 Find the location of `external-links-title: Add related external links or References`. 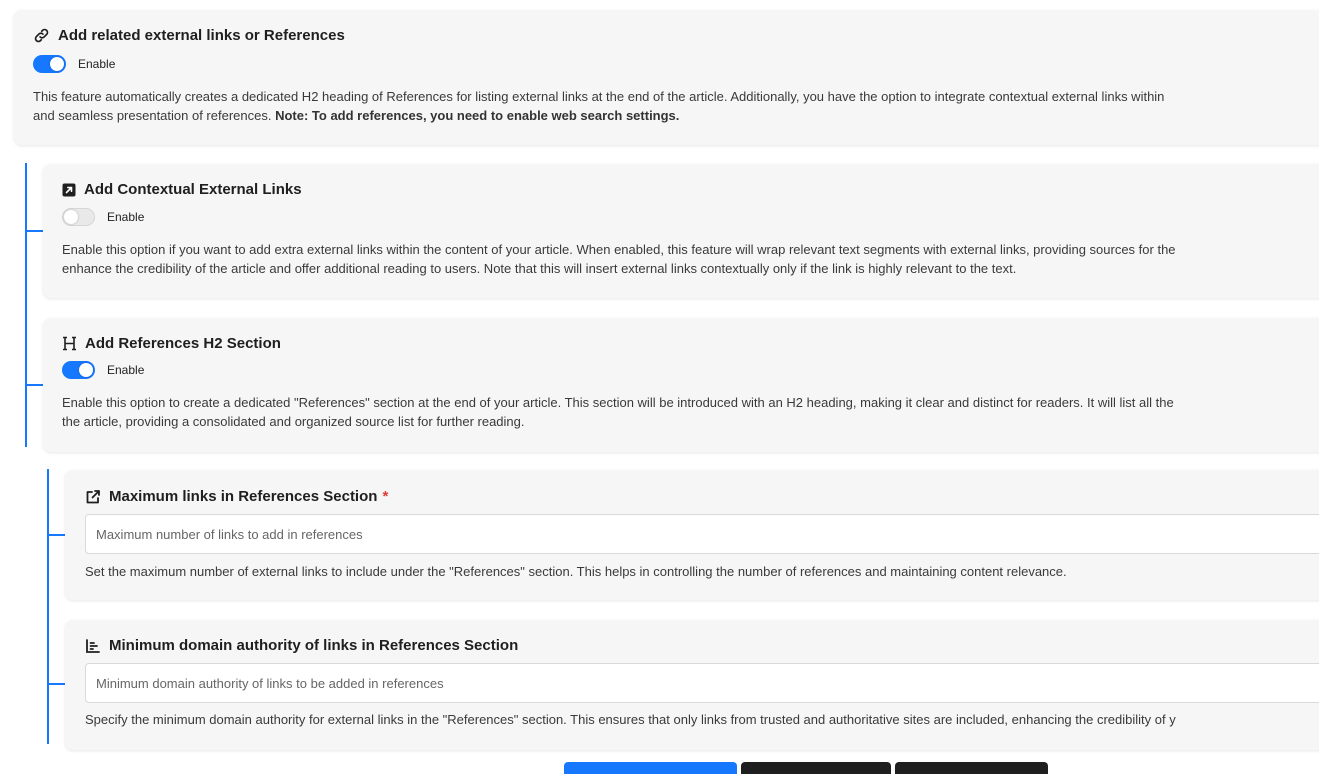

external-links-title: Add related external links or References is located at coordinates (189, 35).